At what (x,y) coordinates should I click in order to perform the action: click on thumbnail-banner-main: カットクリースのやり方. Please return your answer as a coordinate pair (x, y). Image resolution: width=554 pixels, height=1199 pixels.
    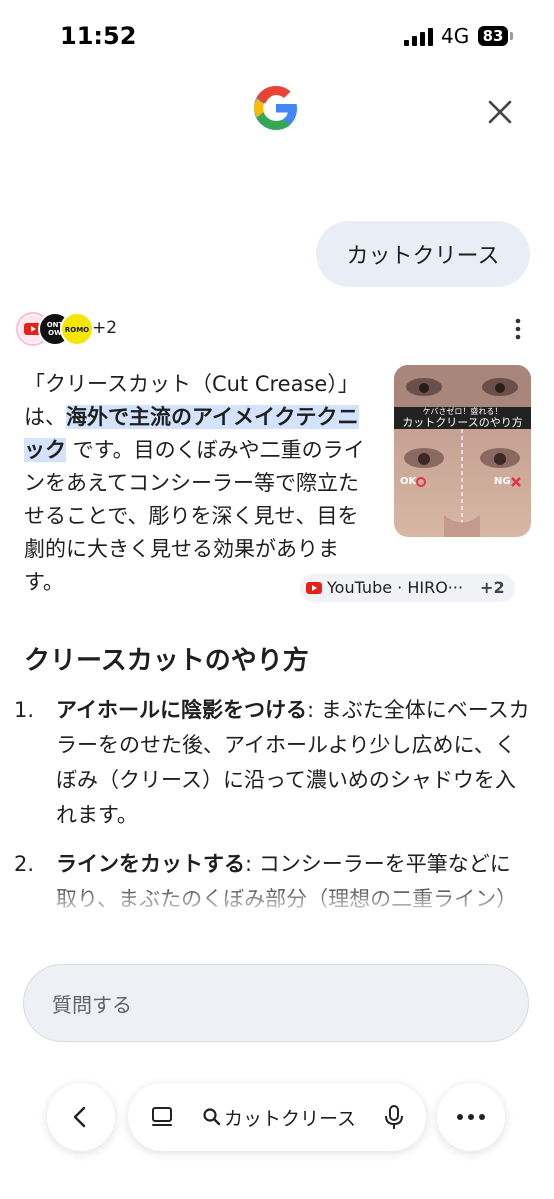
    Looking at the image, I should click on (462, 422).